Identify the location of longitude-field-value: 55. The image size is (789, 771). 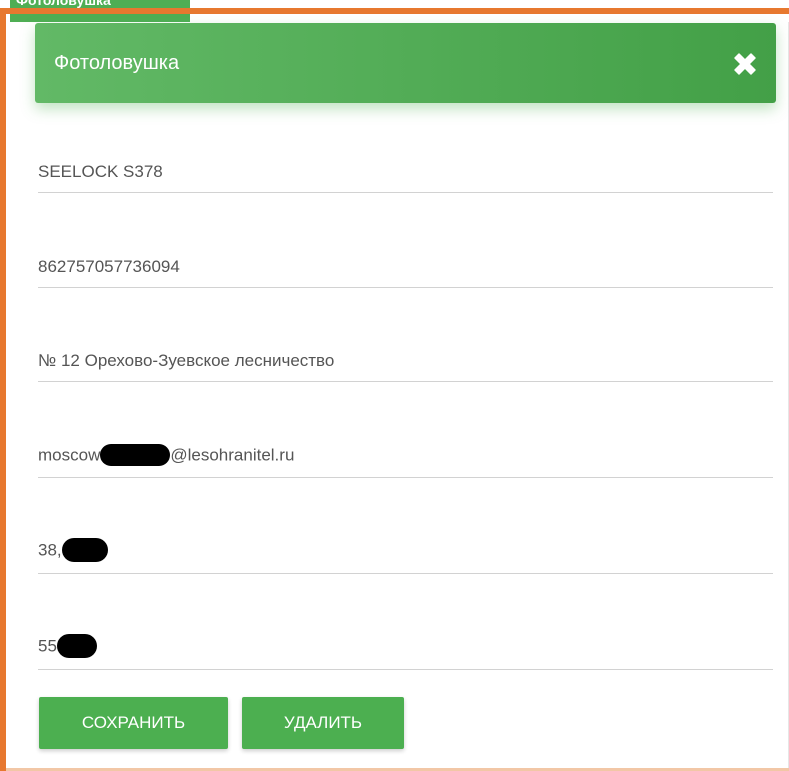
(67, 646).